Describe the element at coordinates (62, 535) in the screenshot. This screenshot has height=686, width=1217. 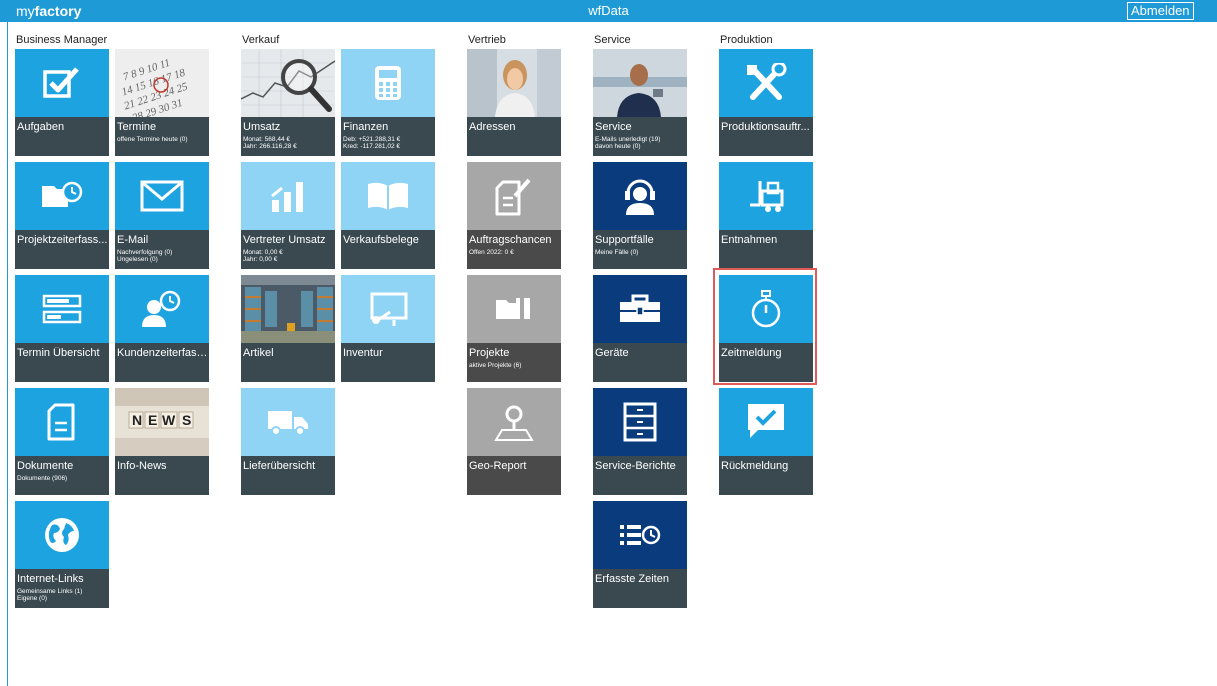
I see `globe-icon` at that location.